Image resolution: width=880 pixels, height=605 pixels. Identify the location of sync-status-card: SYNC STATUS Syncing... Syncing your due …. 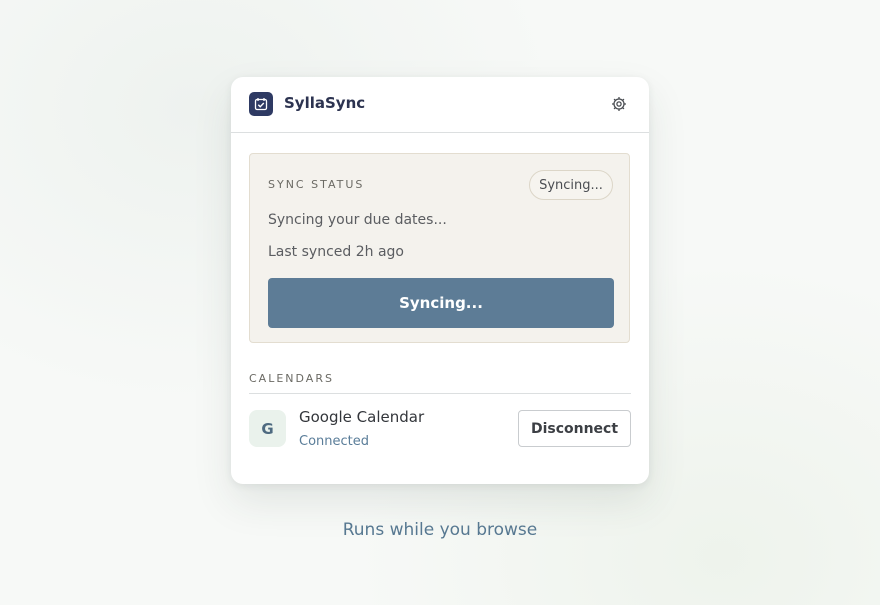
(439, 248).